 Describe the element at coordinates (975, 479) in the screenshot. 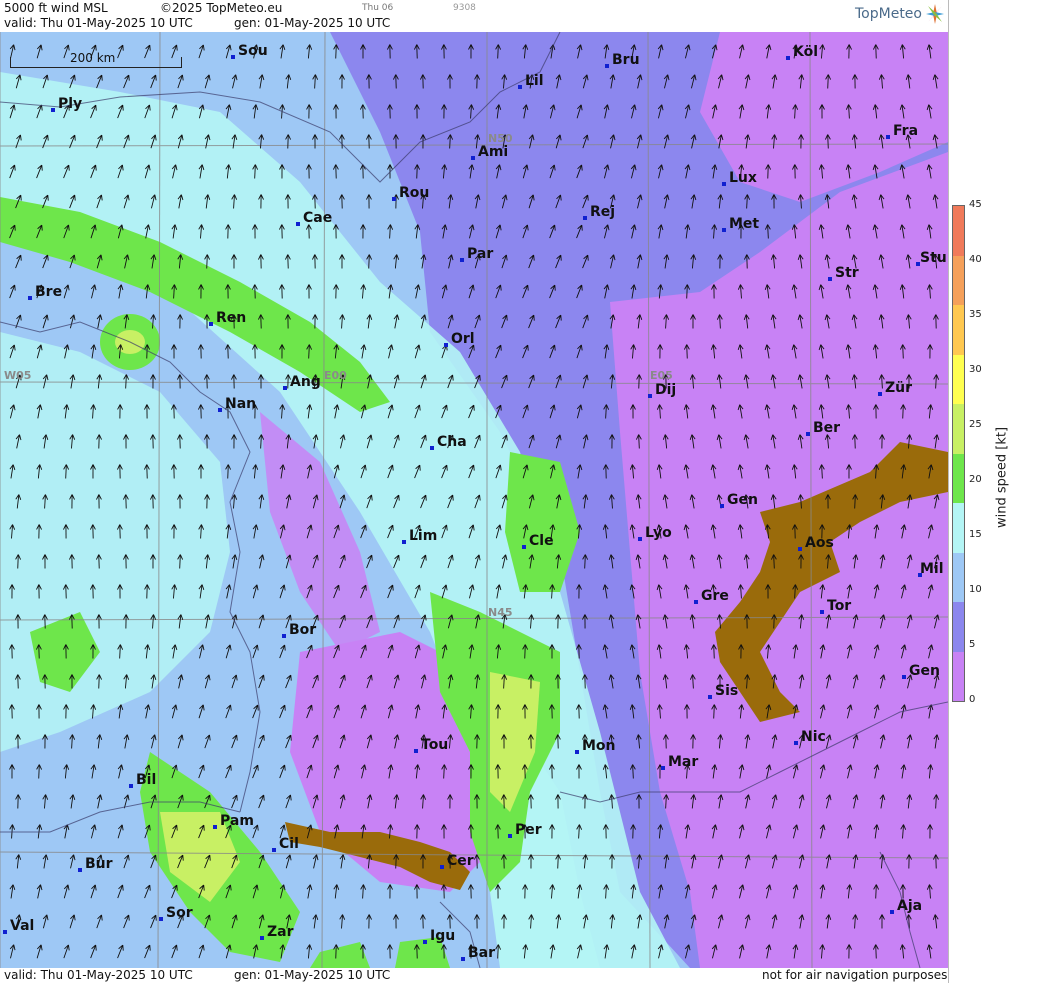

I see `colorbar-tick-label: 20` at that location.